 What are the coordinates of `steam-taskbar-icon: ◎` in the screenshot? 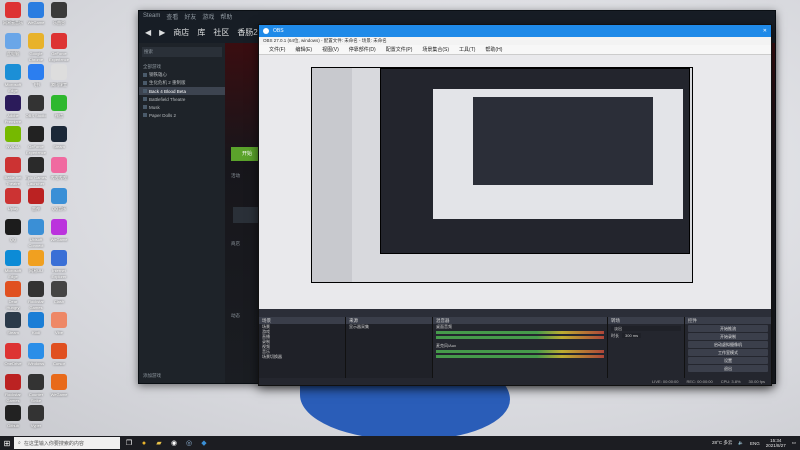 It's located at (189, 443).